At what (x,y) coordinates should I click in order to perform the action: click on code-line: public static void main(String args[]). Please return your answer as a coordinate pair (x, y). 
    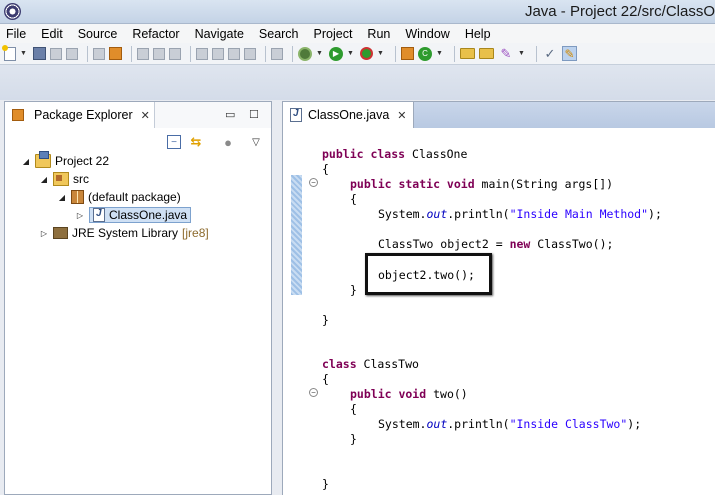
    Looking at the image, I should click on (482, 184).